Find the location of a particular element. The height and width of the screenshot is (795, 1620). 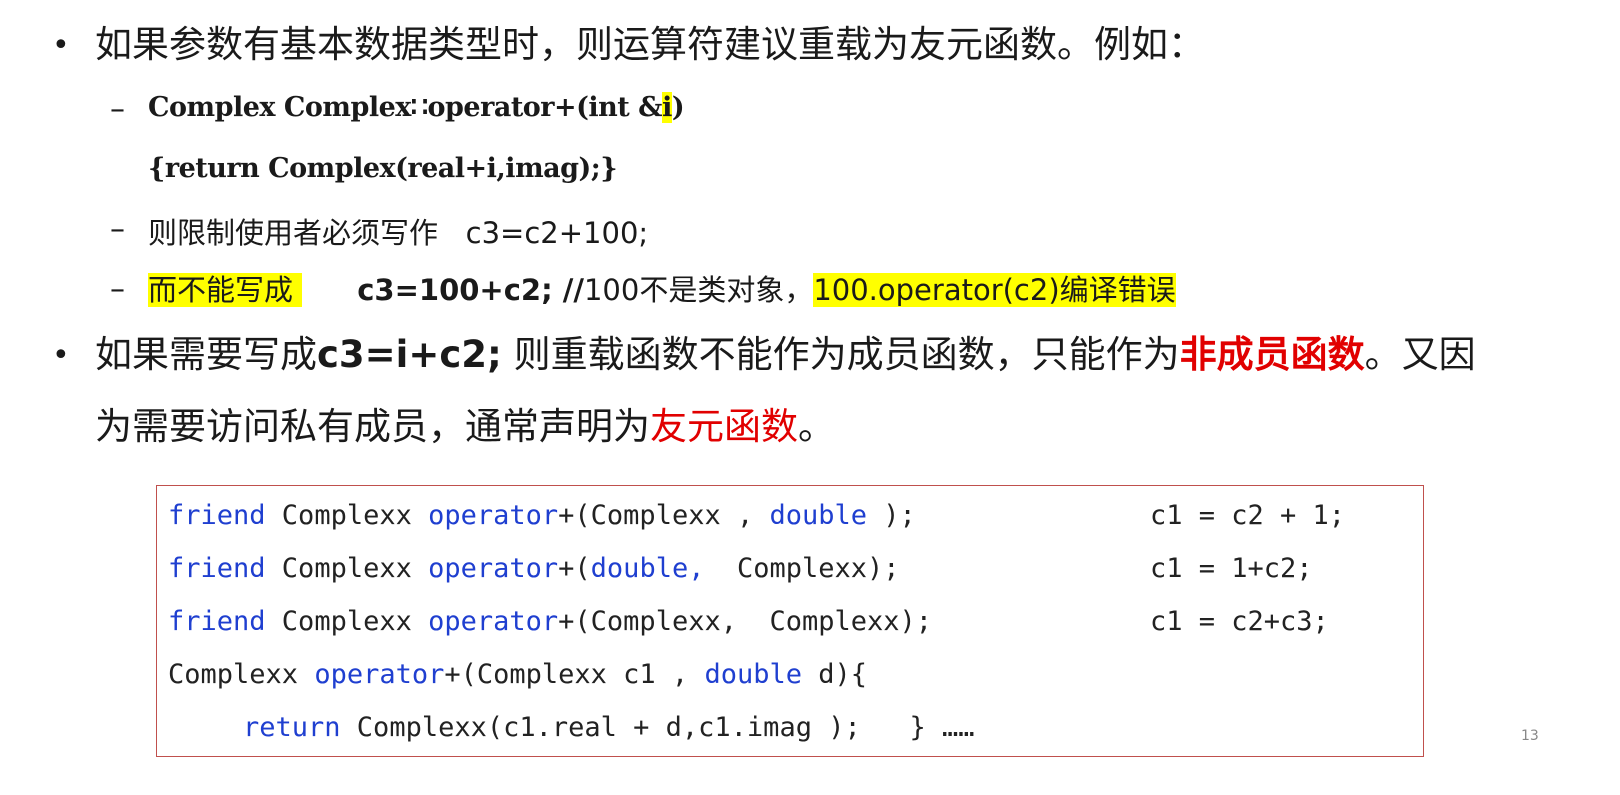

code-keyword: return is located at coordinates (292, 727).